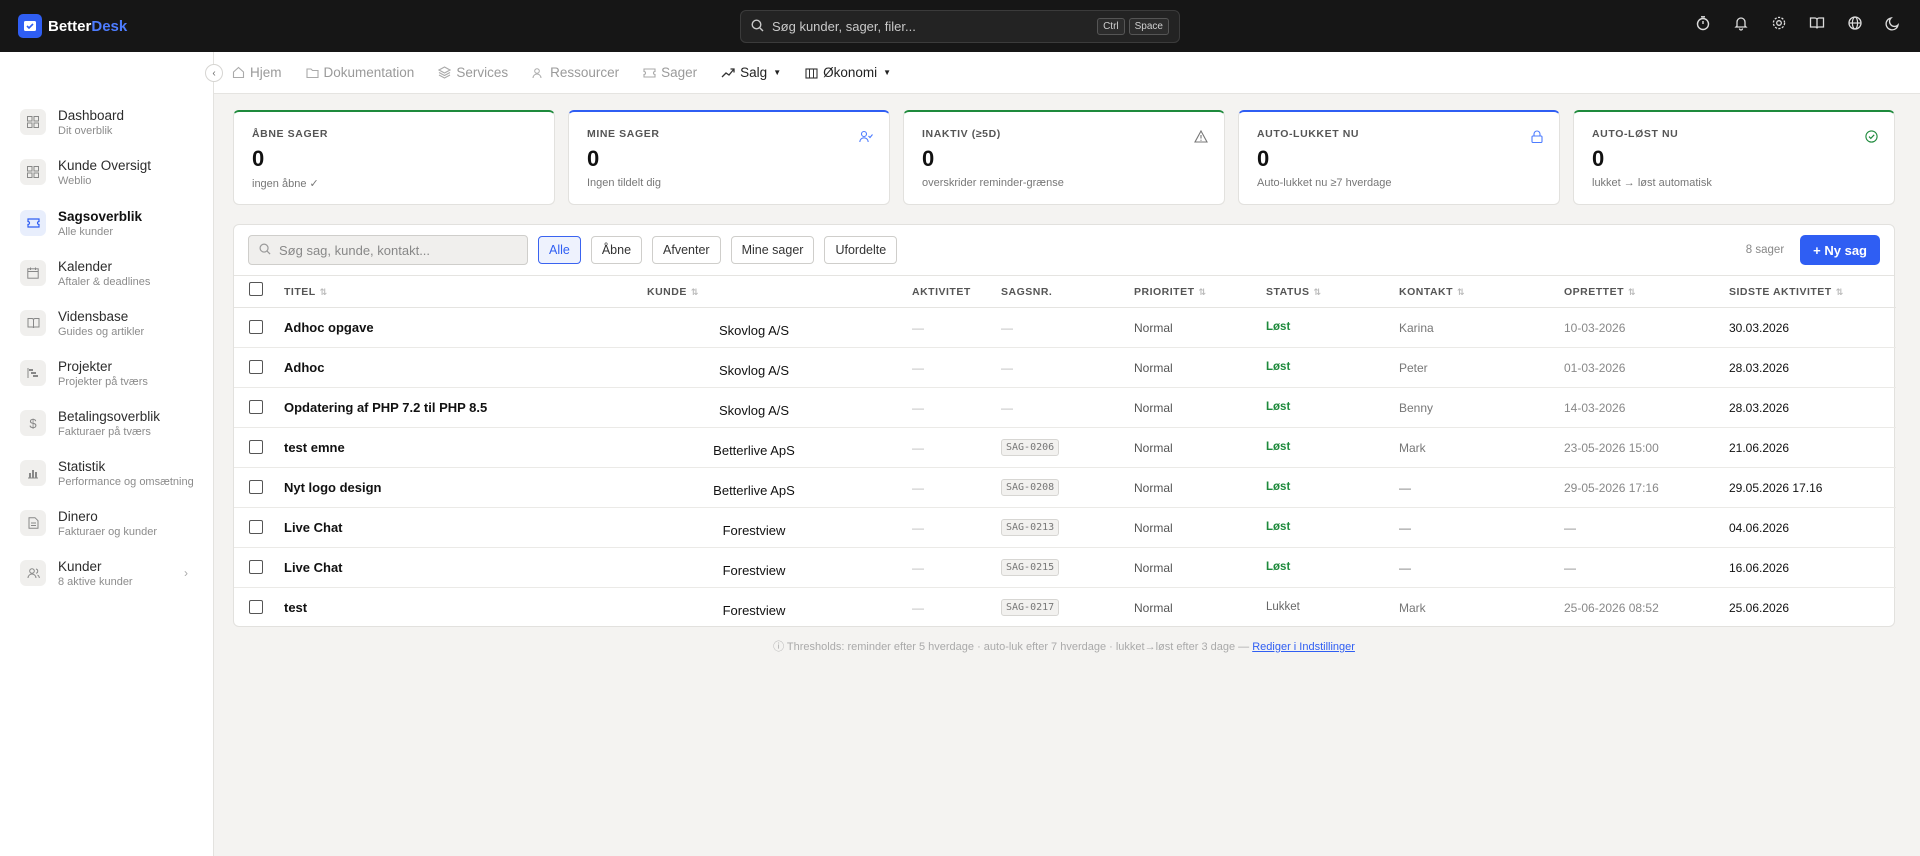 This screenshot has width=1920, height=856. What do you see at coordinates (85, 366) in the screenshot?
I see `sidebar-label: Projekter` at bounding box center [85, 366].